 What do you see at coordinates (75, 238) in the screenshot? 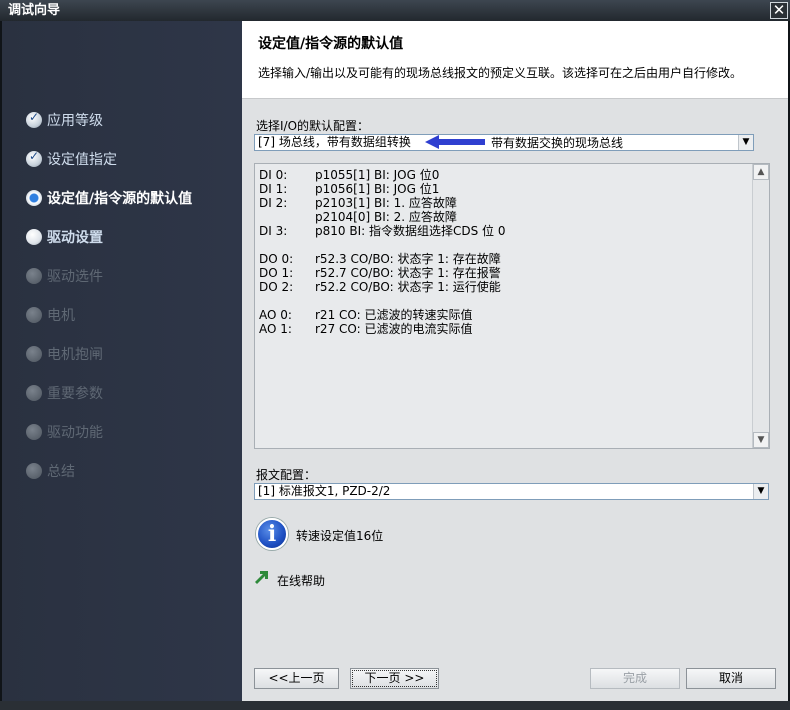
I see `sidebar-step-label: 驱动设置` at bounding box center [75, 238].